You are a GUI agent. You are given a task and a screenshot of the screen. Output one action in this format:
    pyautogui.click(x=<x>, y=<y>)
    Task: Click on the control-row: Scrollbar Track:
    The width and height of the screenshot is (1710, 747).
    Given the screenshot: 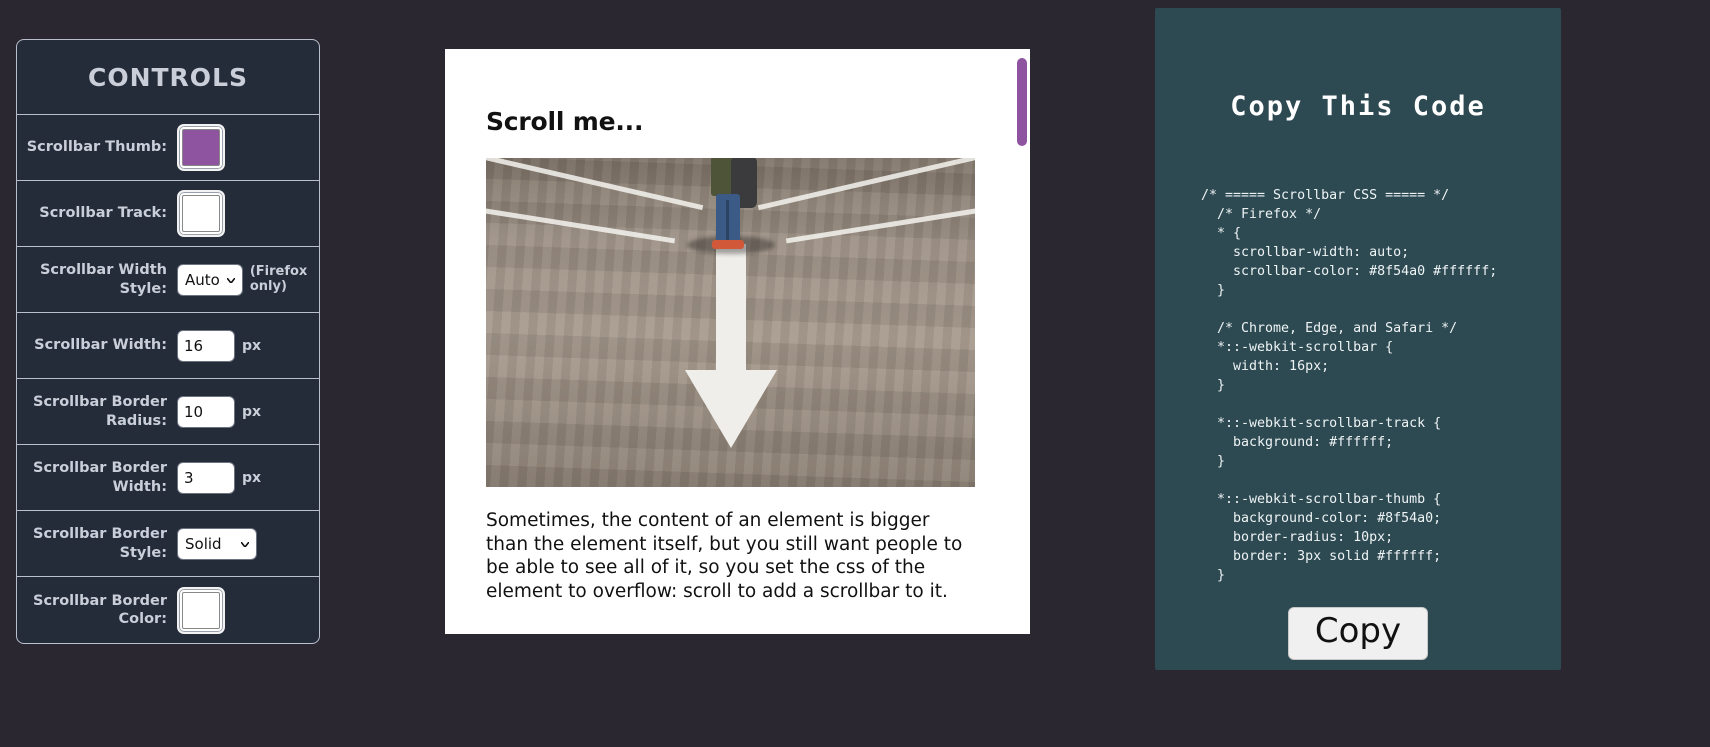 What is the action you would take?
    pyautogui.click(x=168, y=214)
    